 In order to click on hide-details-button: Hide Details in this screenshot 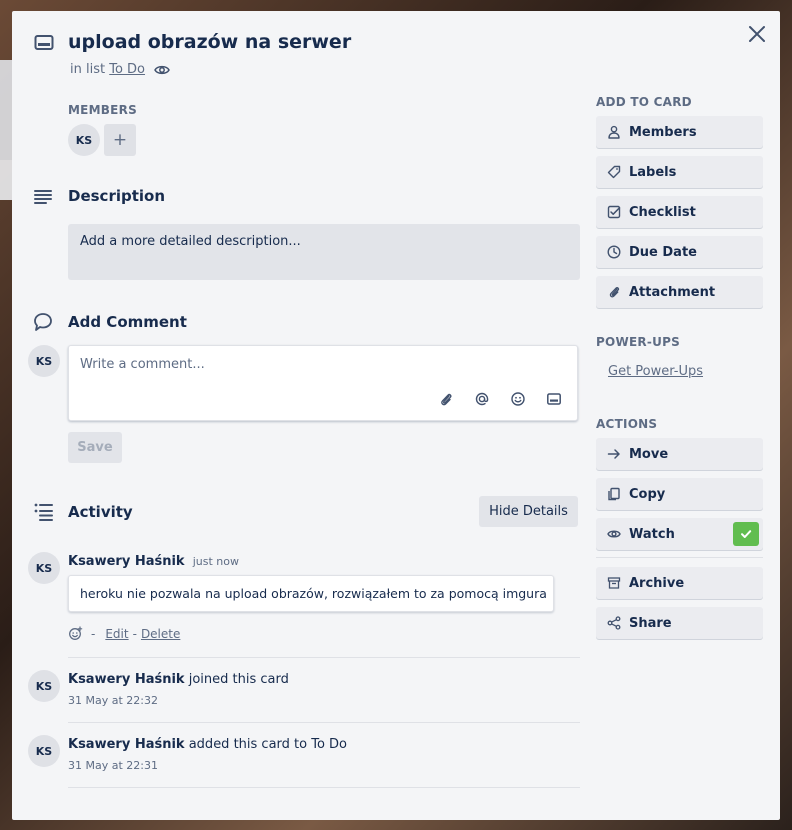, I will do `click(528, 511)`.